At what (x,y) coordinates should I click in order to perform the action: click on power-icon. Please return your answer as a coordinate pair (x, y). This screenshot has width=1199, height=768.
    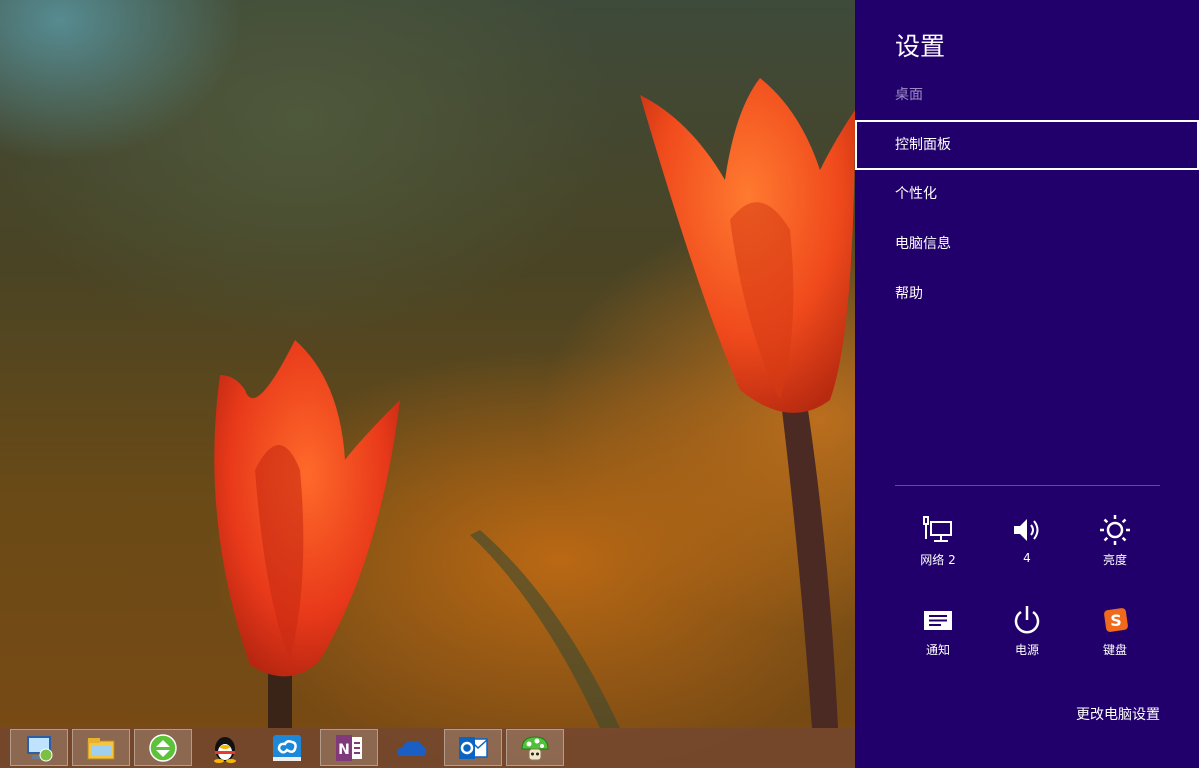
    Looking at the image, I should click on (1027, 620).